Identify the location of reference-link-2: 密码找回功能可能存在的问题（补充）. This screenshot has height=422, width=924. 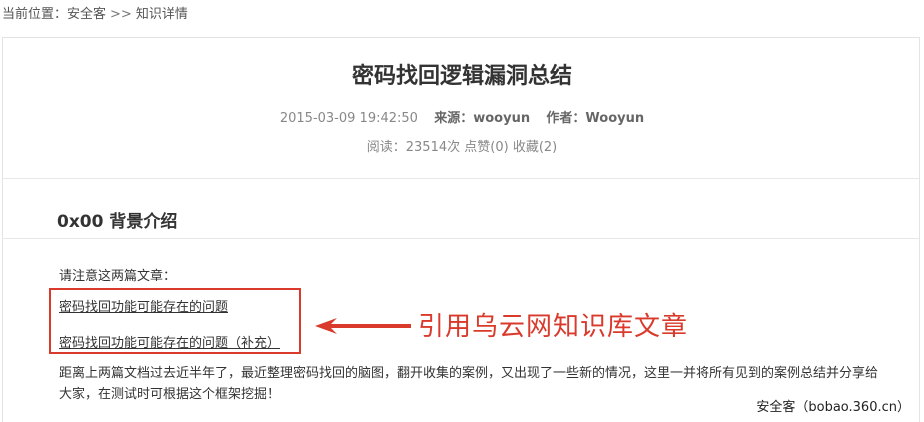
(169, 341).